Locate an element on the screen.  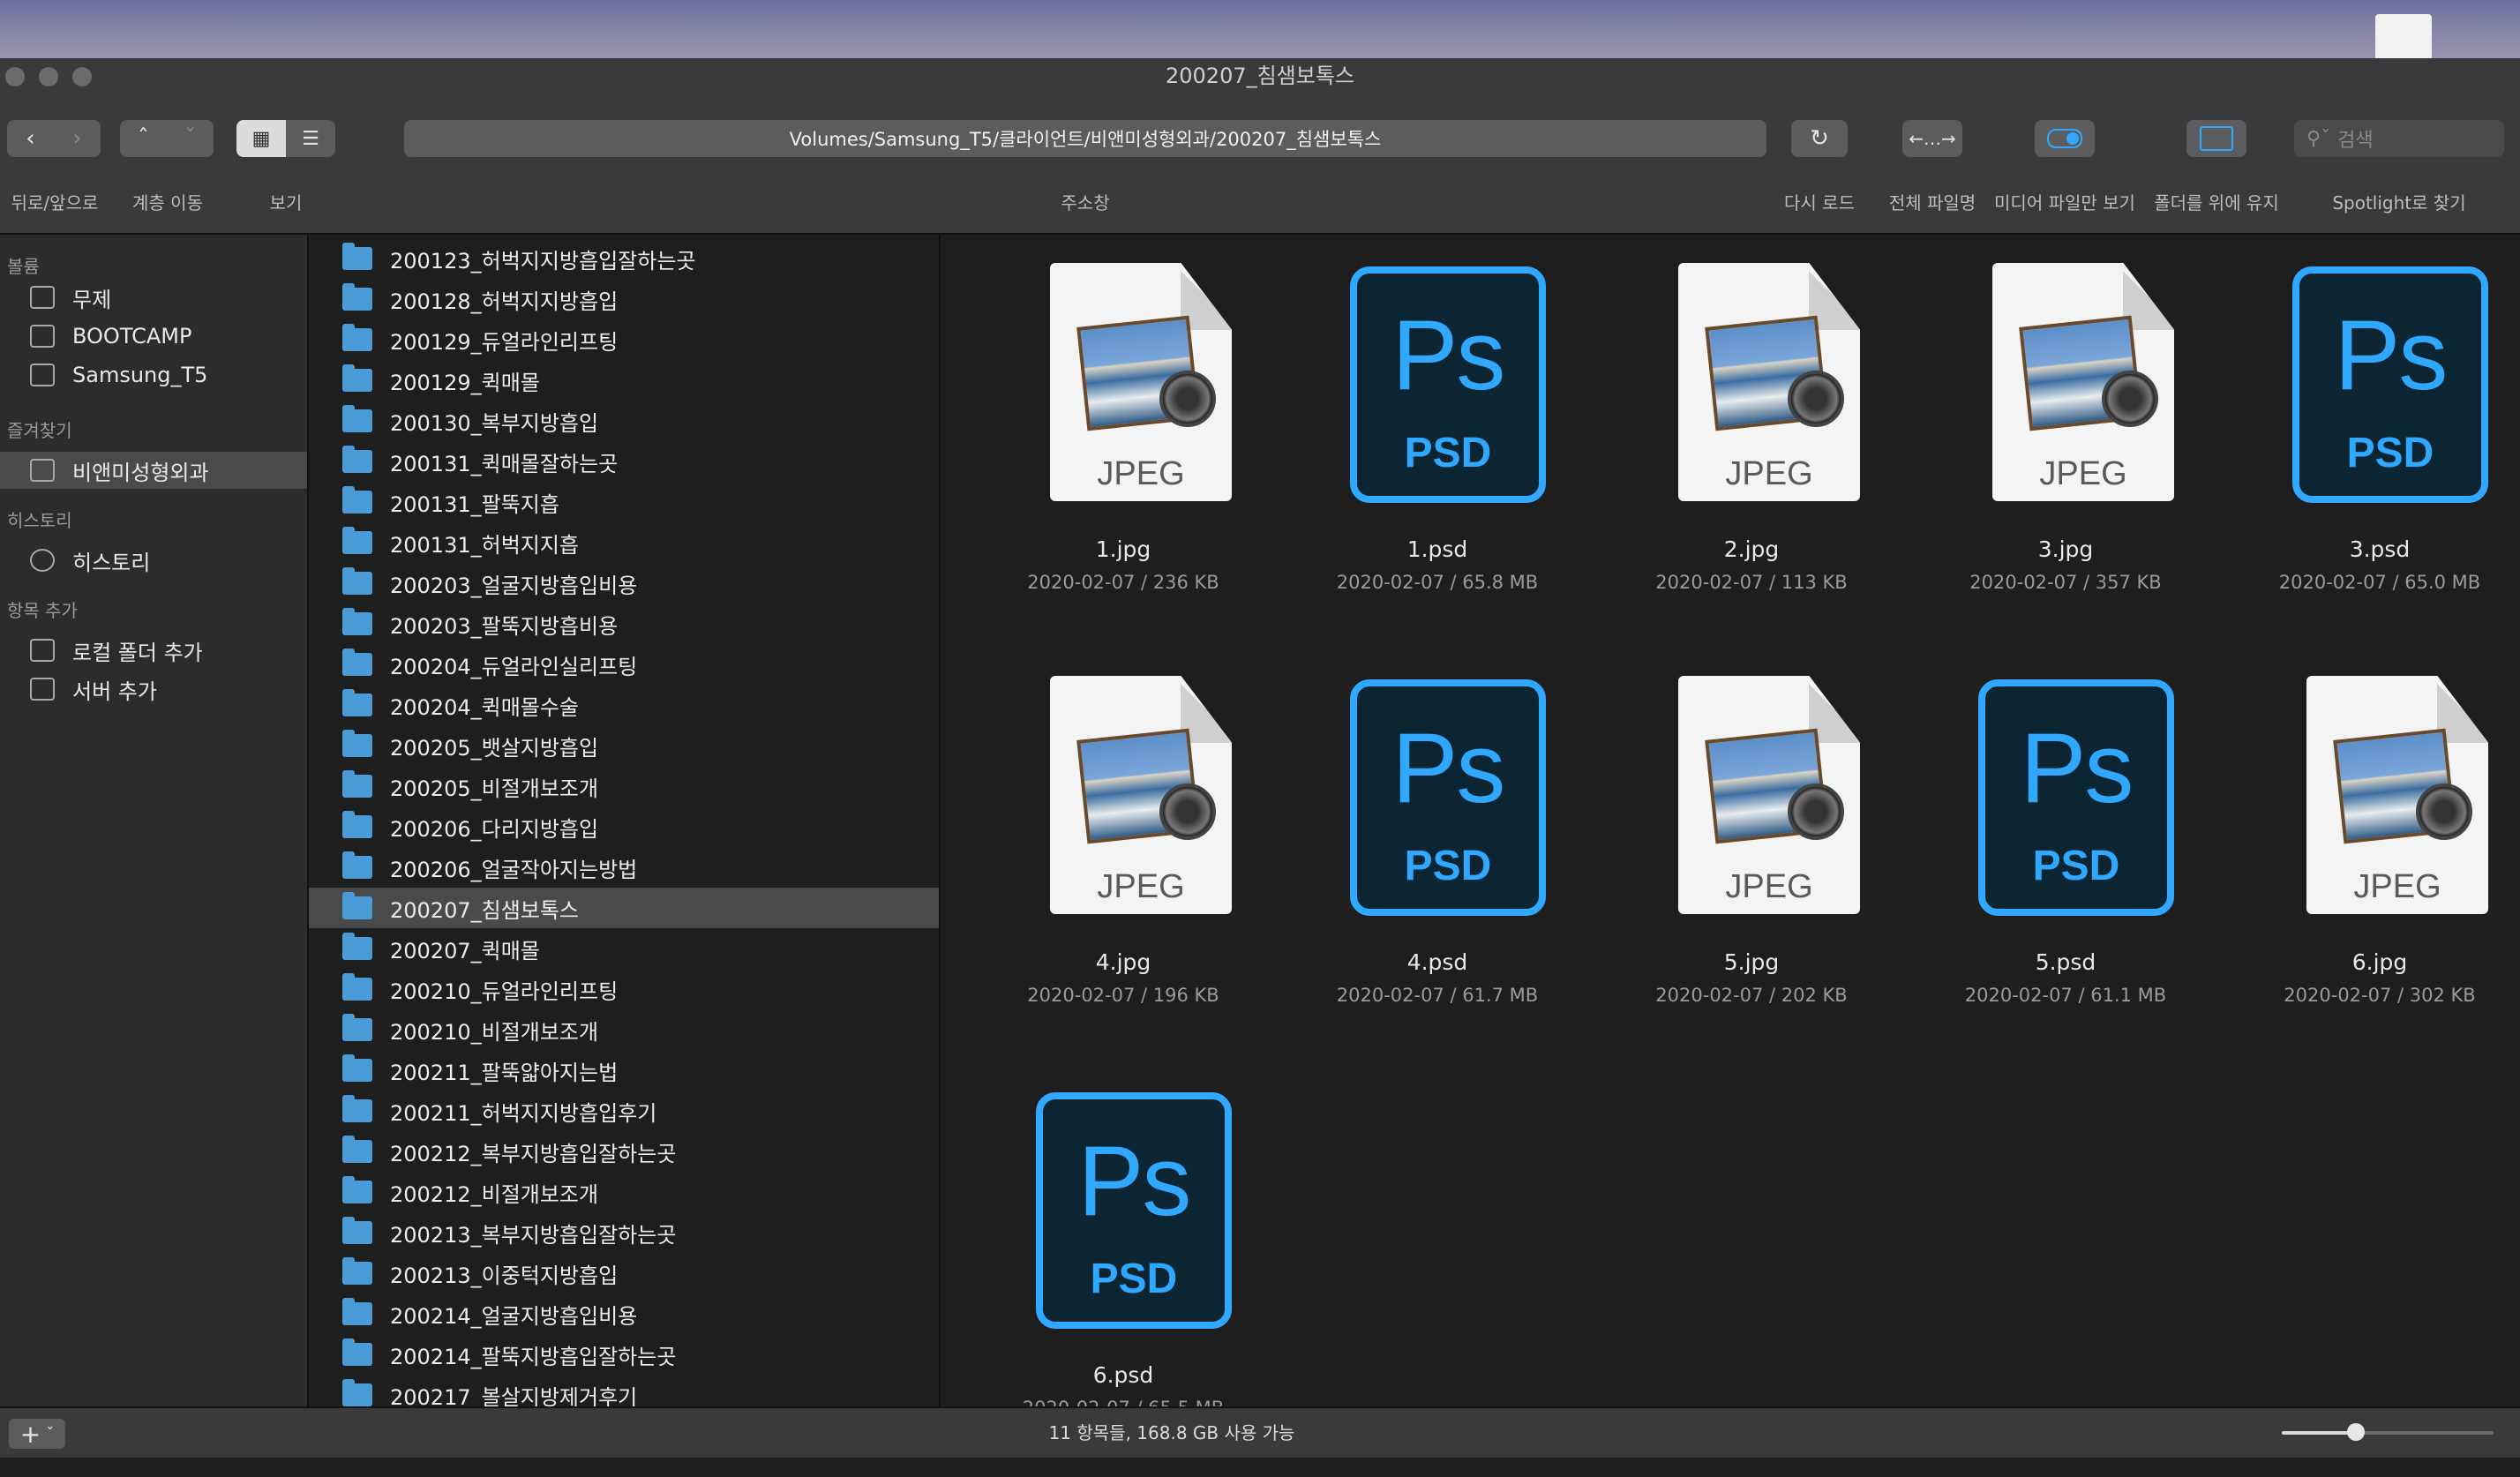
desktop-background is located at coordinates (1260, 32).